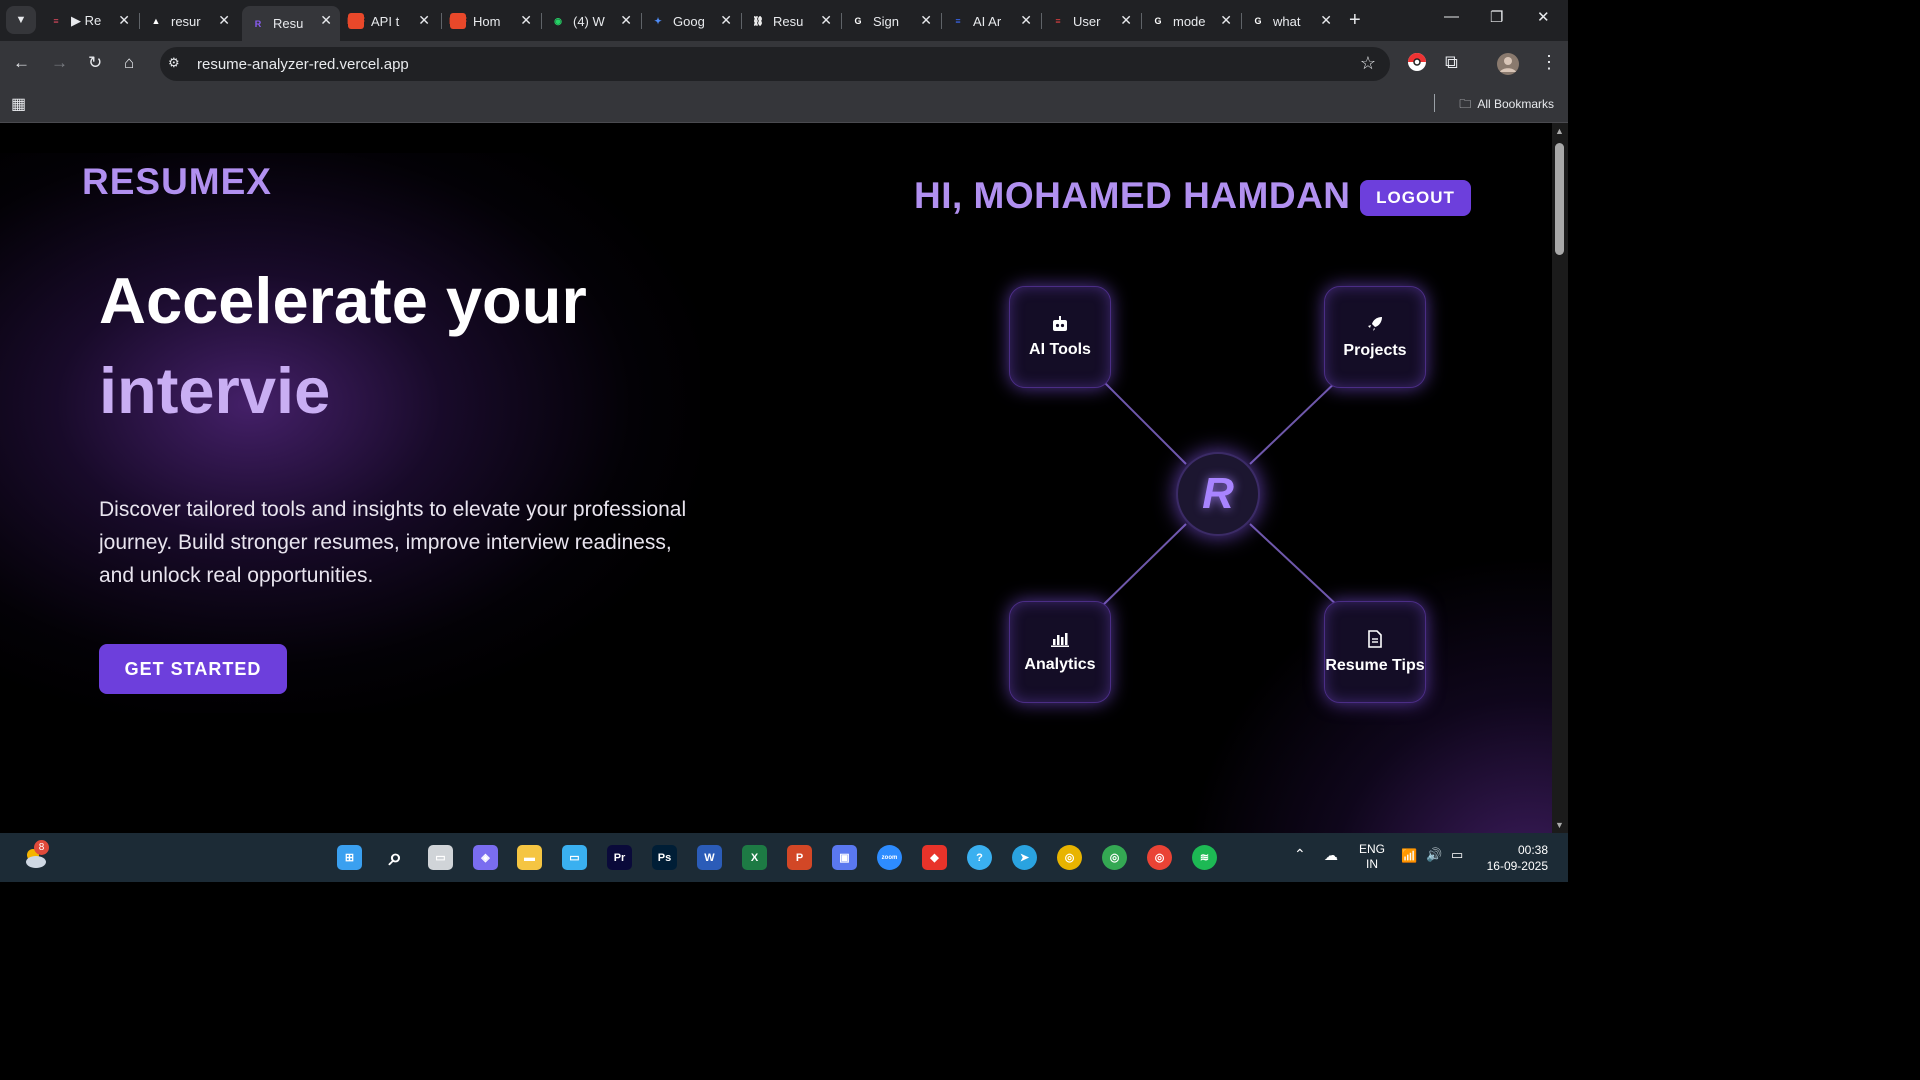 The height and width of the screenshot is (1080, 1920). I want to click on reload-icon: ↻, so click(95, 63).